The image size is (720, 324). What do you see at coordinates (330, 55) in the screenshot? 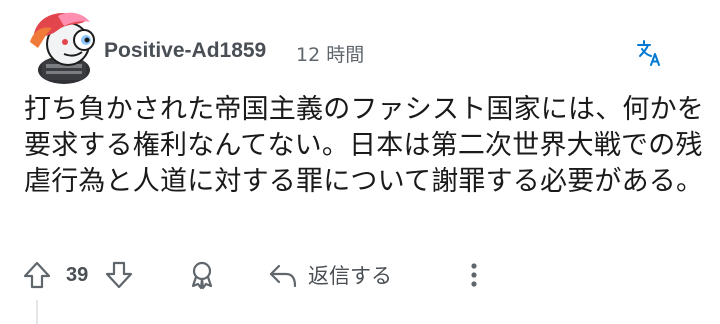
I see `timestamp: 12 時間` at bounding box center [330, 55].